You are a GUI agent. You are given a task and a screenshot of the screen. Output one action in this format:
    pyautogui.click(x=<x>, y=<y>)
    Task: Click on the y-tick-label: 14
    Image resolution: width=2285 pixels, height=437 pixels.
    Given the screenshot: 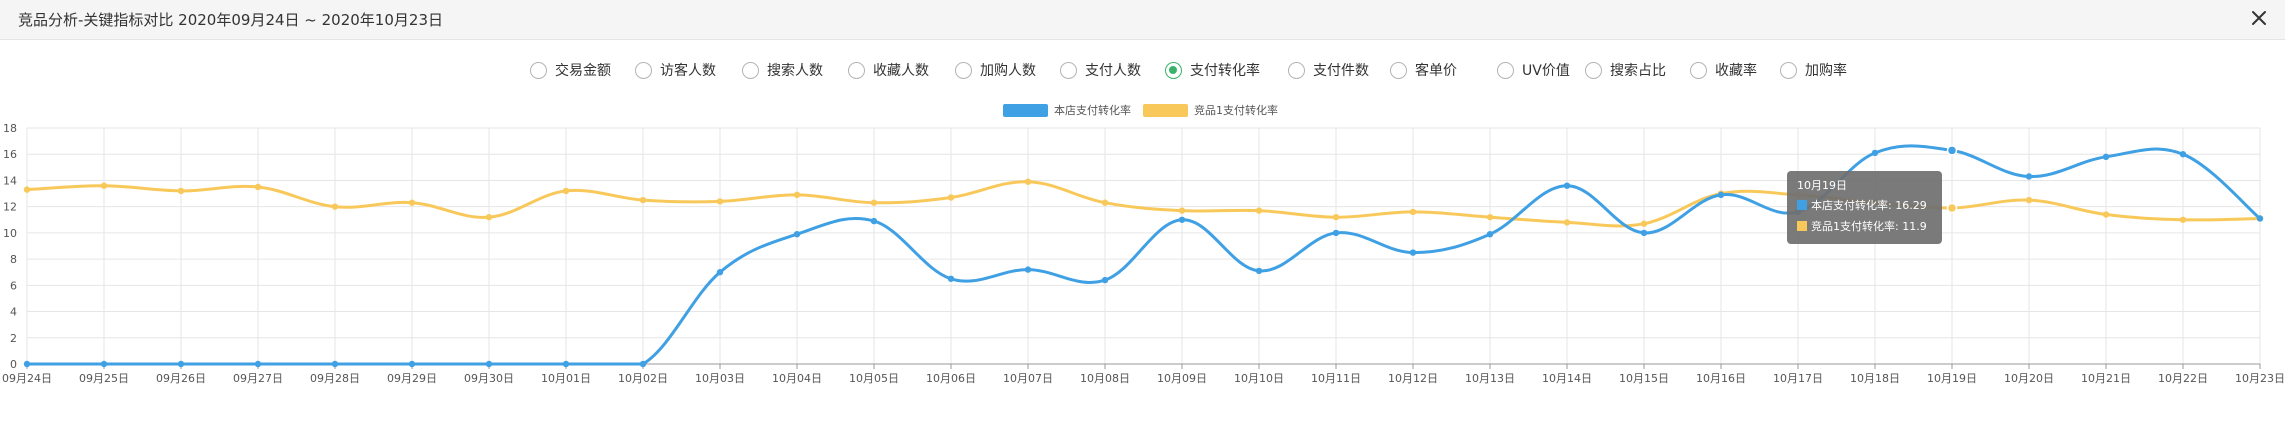 What is the action you would take?
    pyautogui.click(x=10, y=180)
    